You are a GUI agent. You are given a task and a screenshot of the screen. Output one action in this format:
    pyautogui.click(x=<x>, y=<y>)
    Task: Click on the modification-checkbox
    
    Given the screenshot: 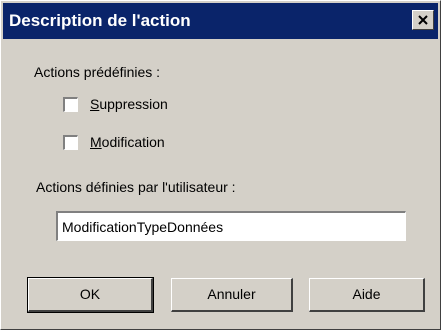 What is the action you would take?
    pyautogui.click(x=70, y=142)
    